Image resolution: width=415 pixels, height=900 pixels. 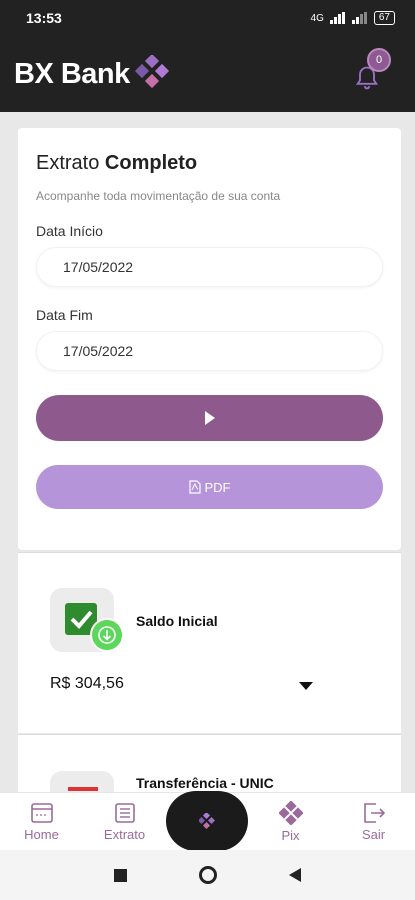 I want to click on pdf-button: PDF, so click(x=209, y=487).